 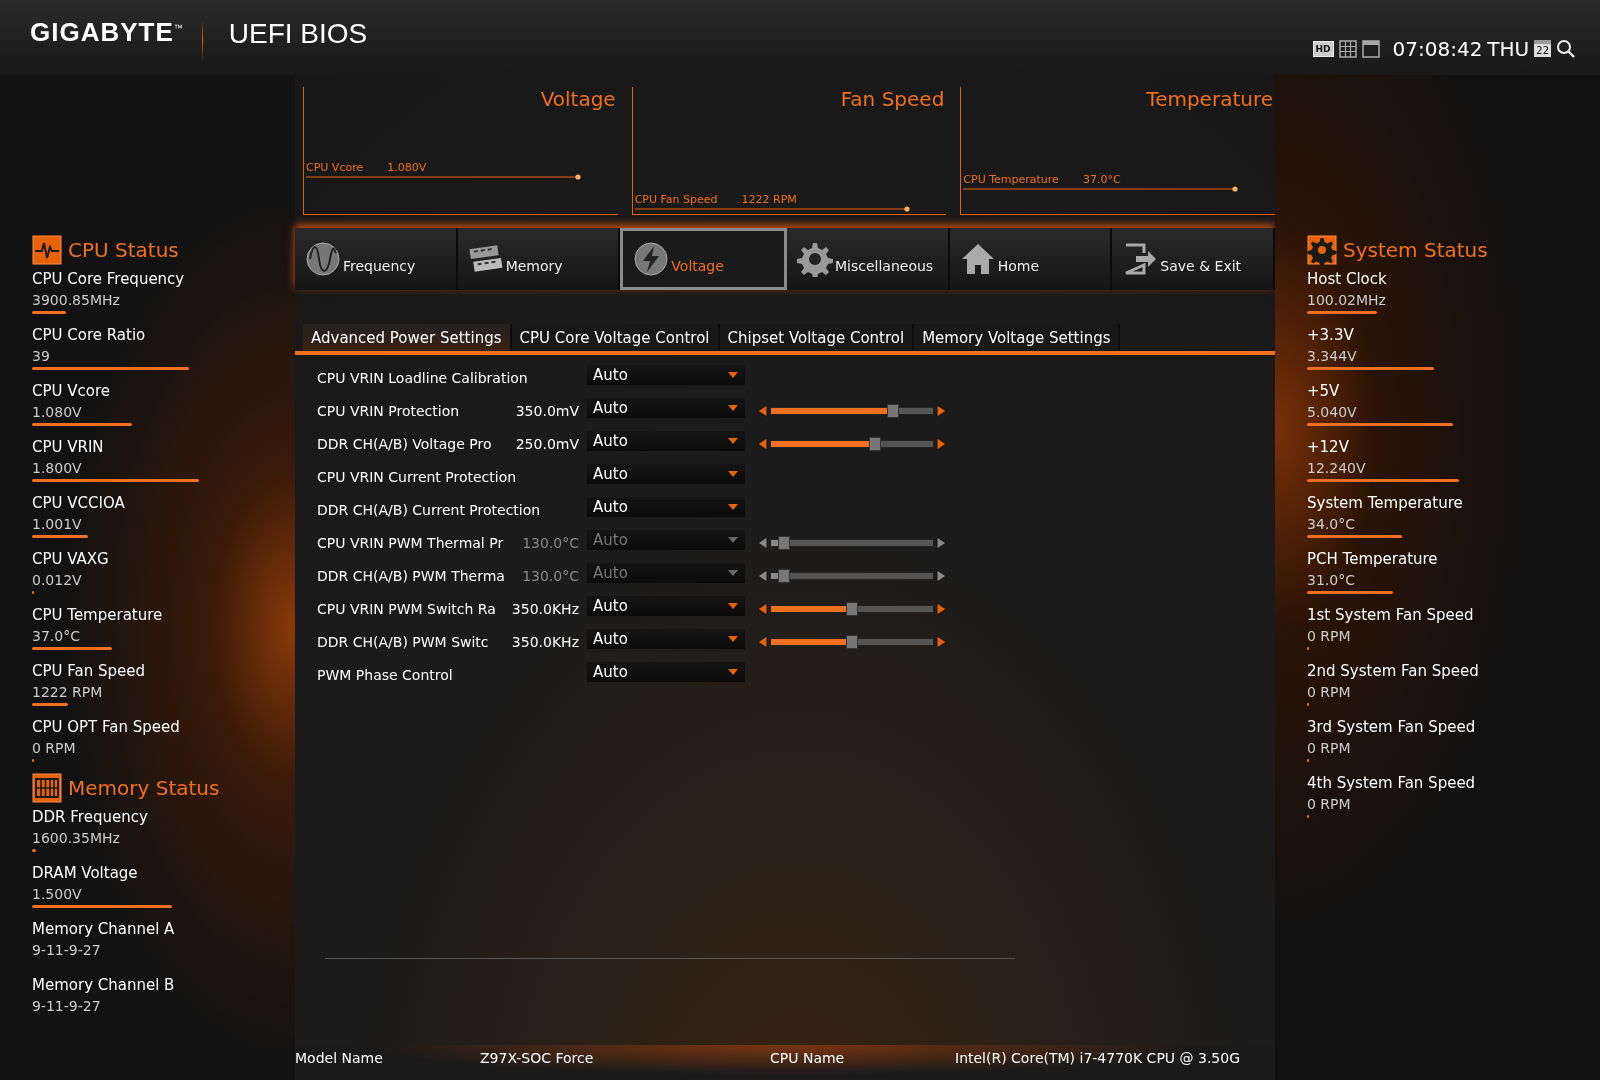 I want to click on setting-value: 350.0mV, so click(x=546, y=410).